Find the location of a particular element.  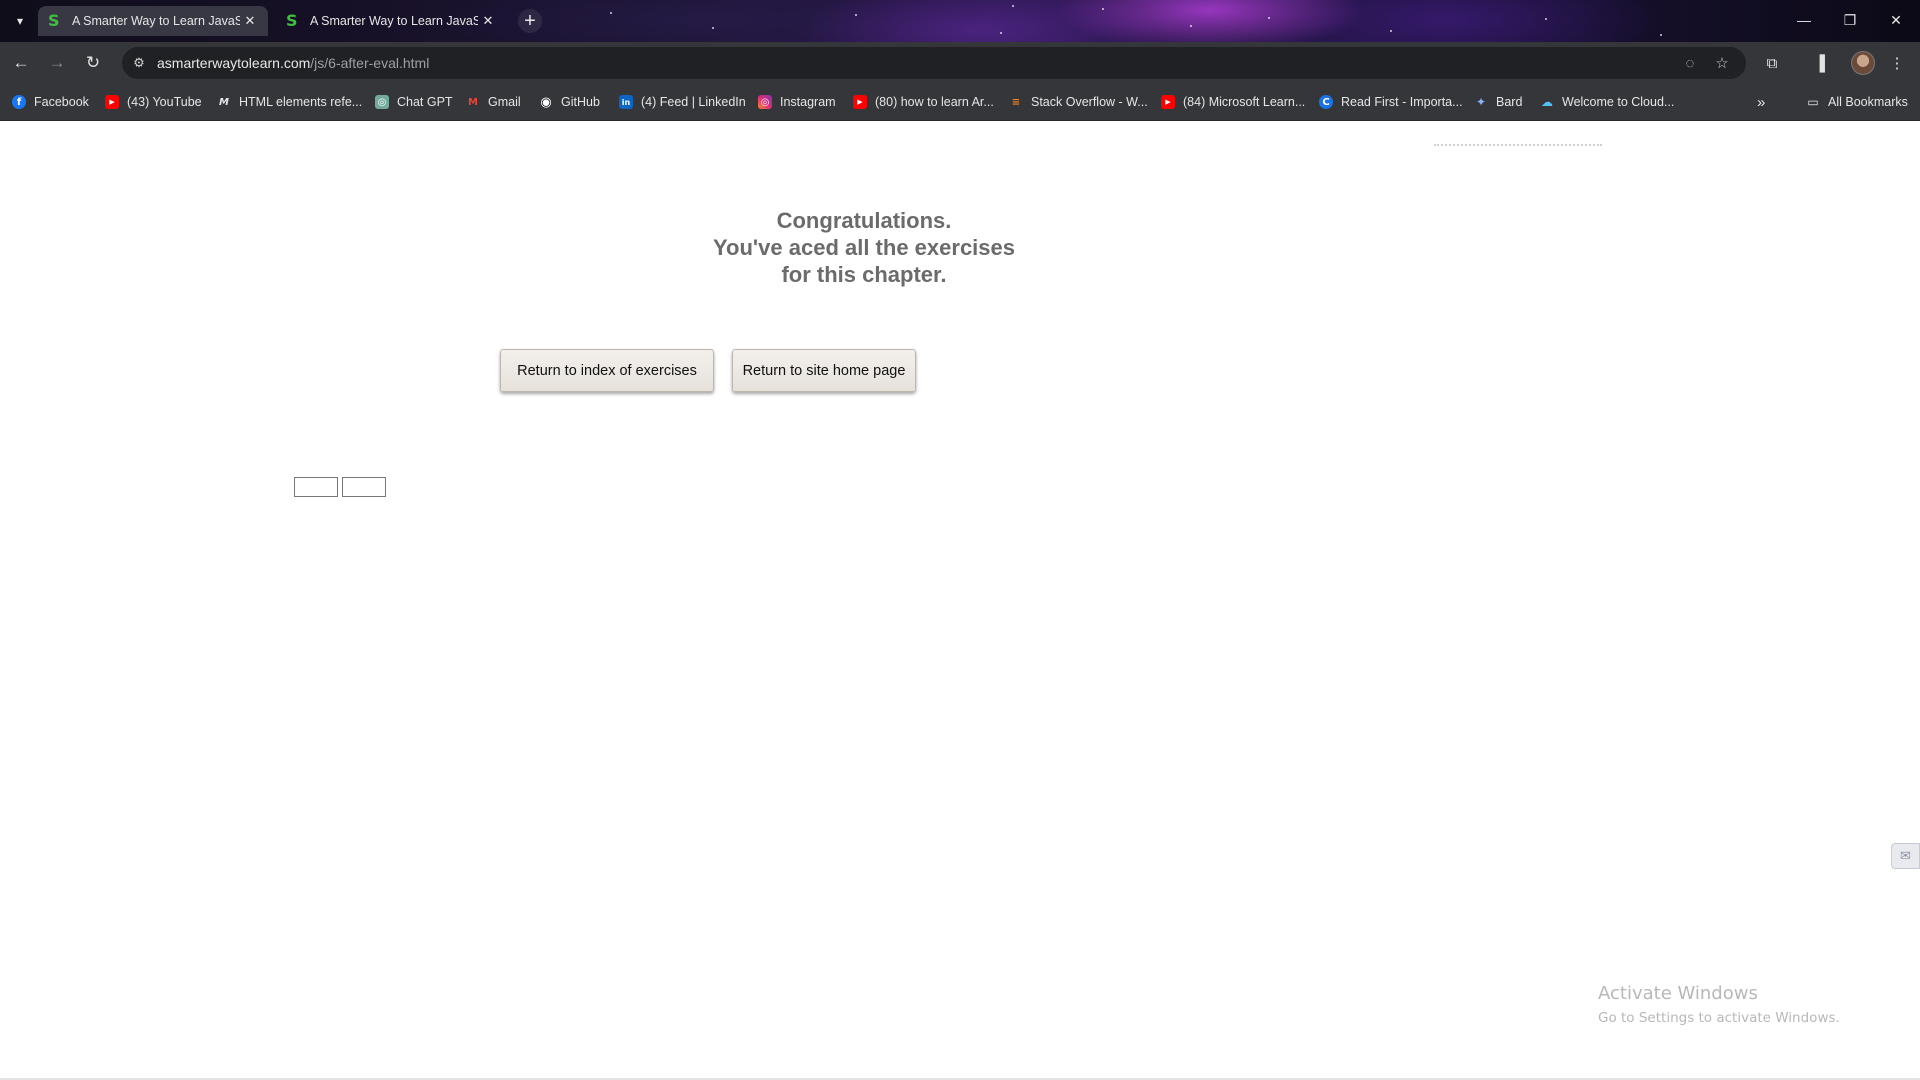

tab-1: S A Smarter Way to Learn JavaScr ✕ is located at coordinates (153, 21).